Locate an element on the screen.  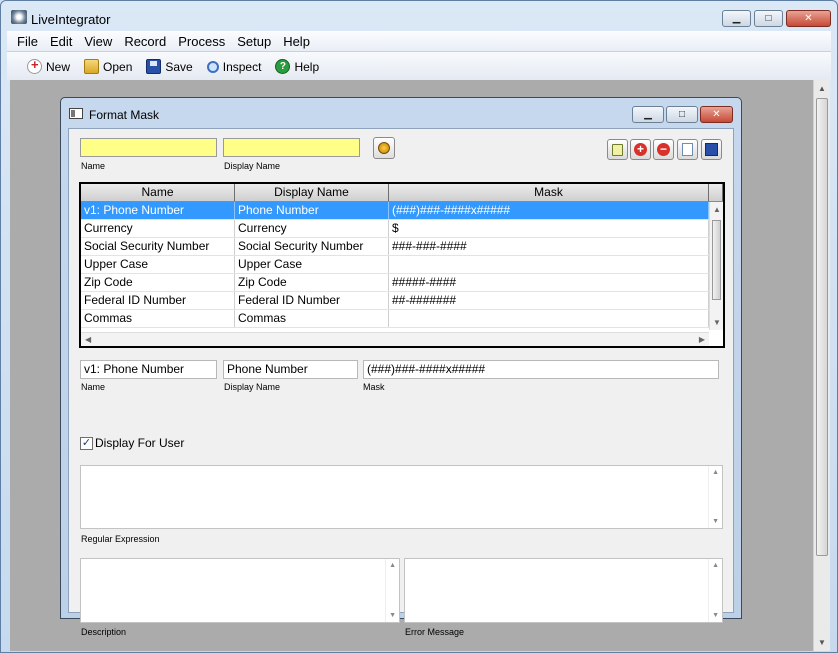
magnifier-icon is located at coordinates (212, 66).